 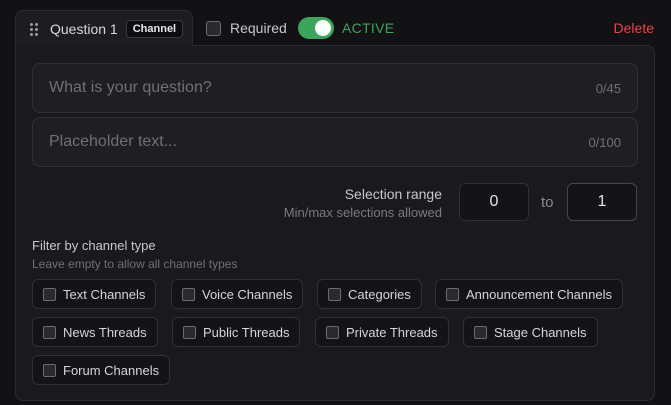 I want to click on filter-subtitle: Leave empty to allow all channel types, so click(x=135, y=264).